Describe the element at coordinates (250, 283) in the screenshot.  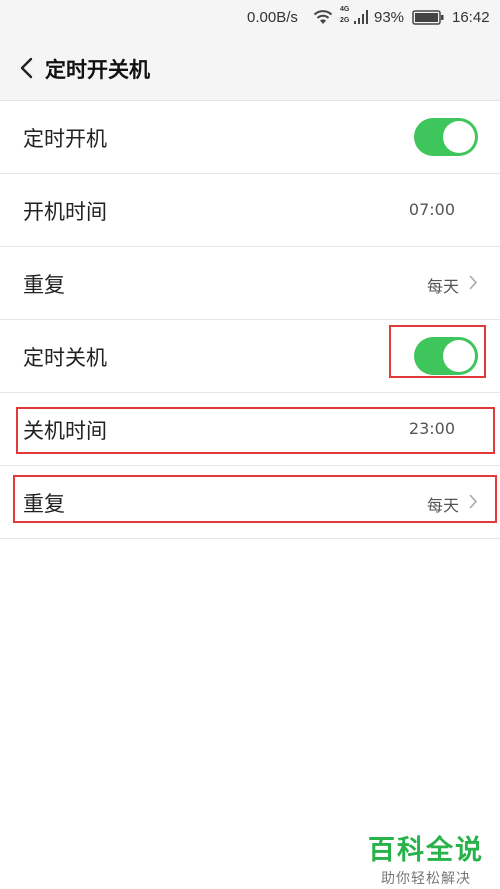
I see `row-power-on-repeat: 重复 每天` at that location.